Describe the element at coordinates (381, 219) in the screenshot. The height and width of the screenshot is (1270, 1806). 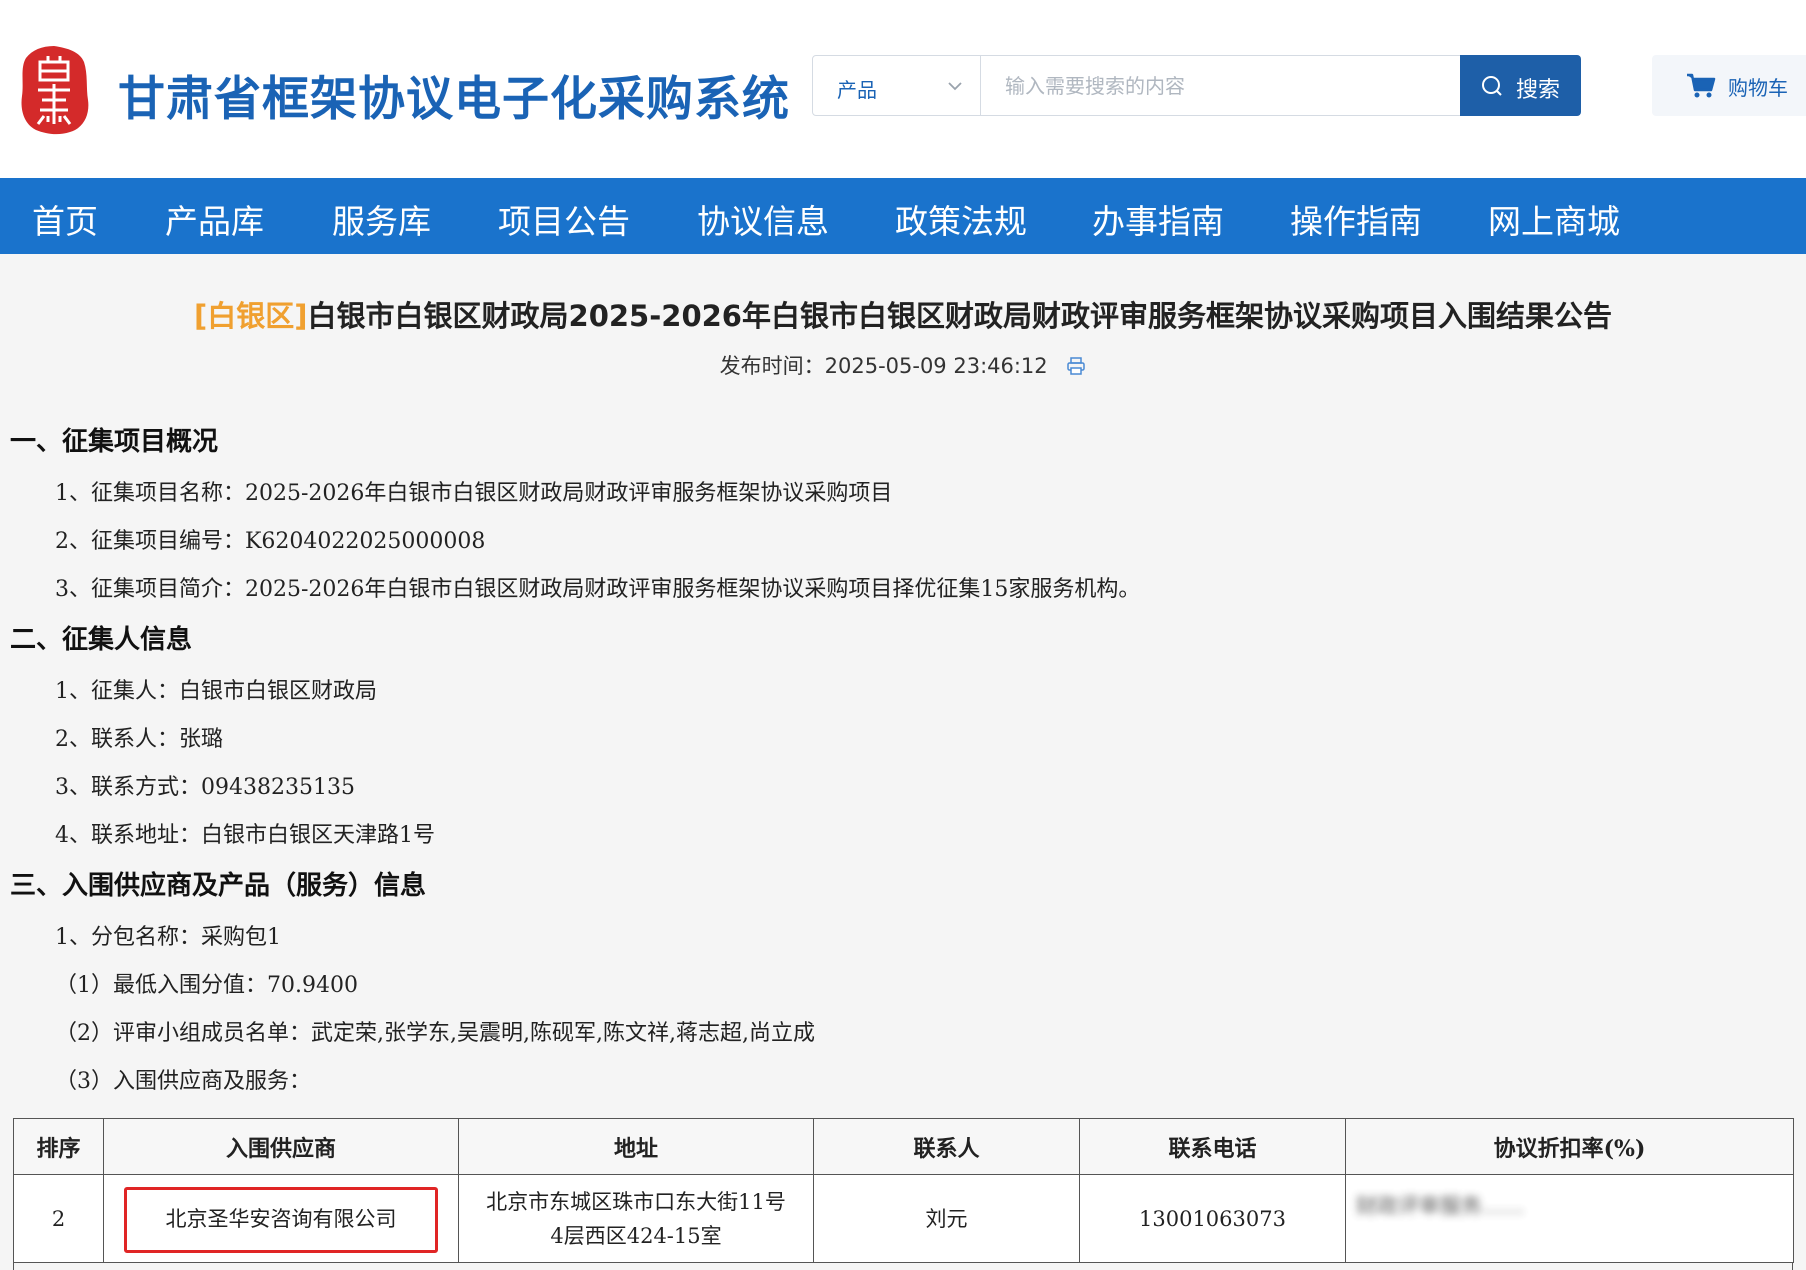
I see `nav-item-service-library: 服务库` at that location.